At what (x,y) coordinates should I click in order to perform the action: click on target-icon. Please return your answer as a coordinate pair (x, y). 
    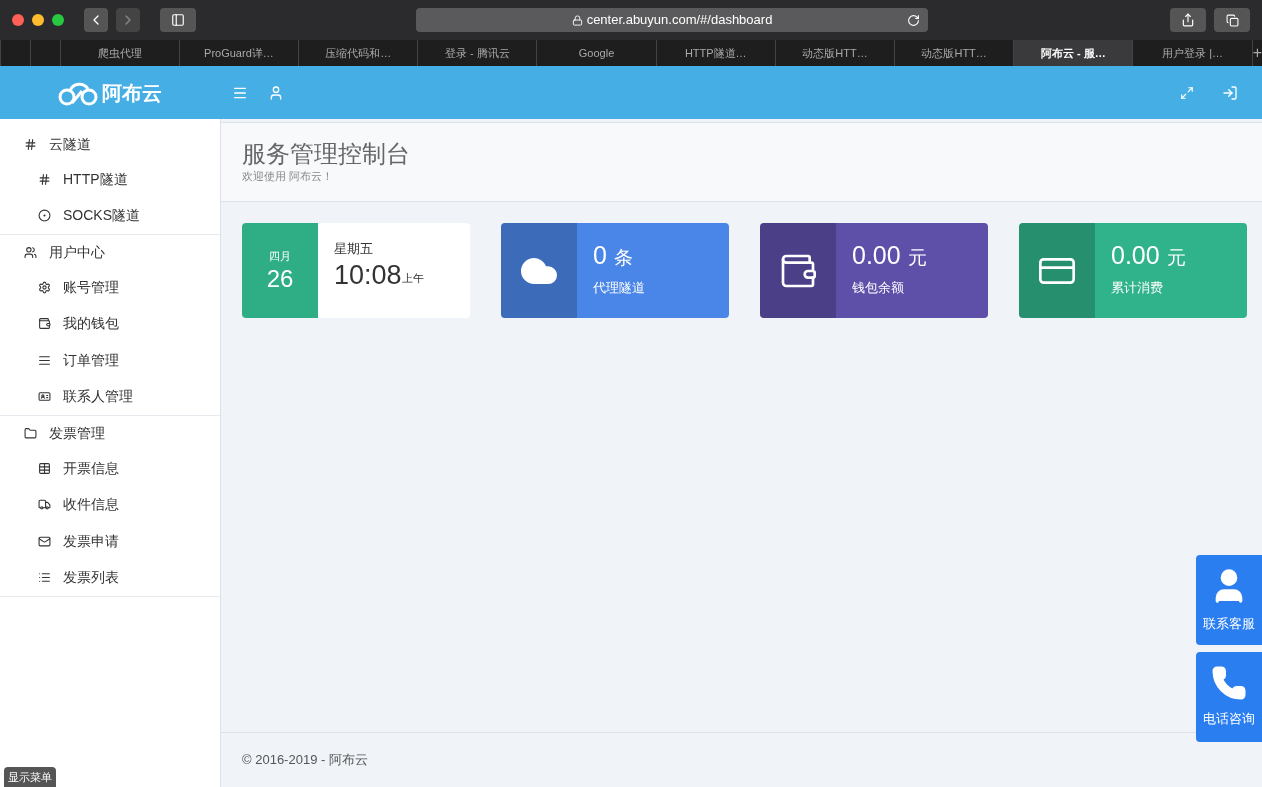
    Looking at the image, I should click on (44, 216).